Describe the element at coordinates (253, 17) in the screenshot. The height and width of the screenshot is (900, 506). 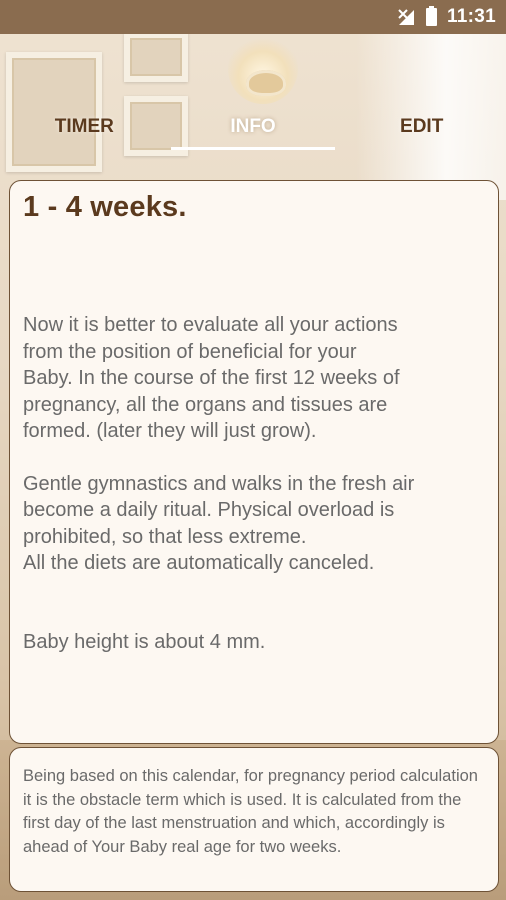
I see `status-bar: 11:31` at that location.